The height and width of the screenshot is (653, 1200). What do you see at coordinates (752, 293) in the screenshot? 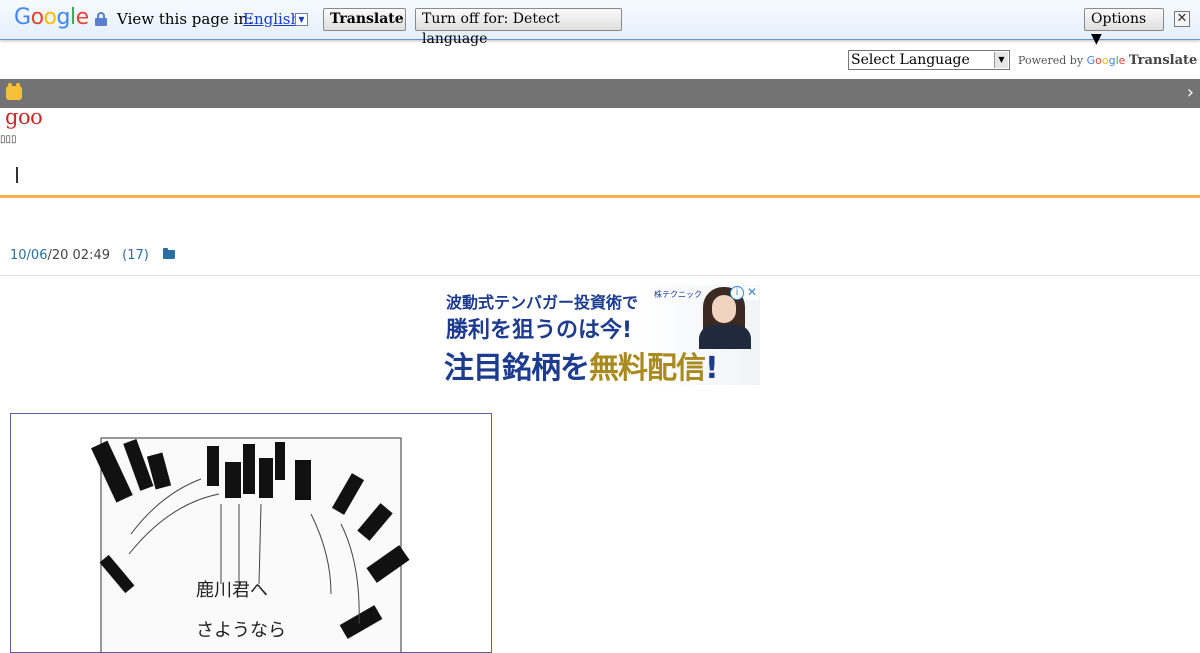
I see `ad-close-icon: ✕` at bounding box center [752, 293].